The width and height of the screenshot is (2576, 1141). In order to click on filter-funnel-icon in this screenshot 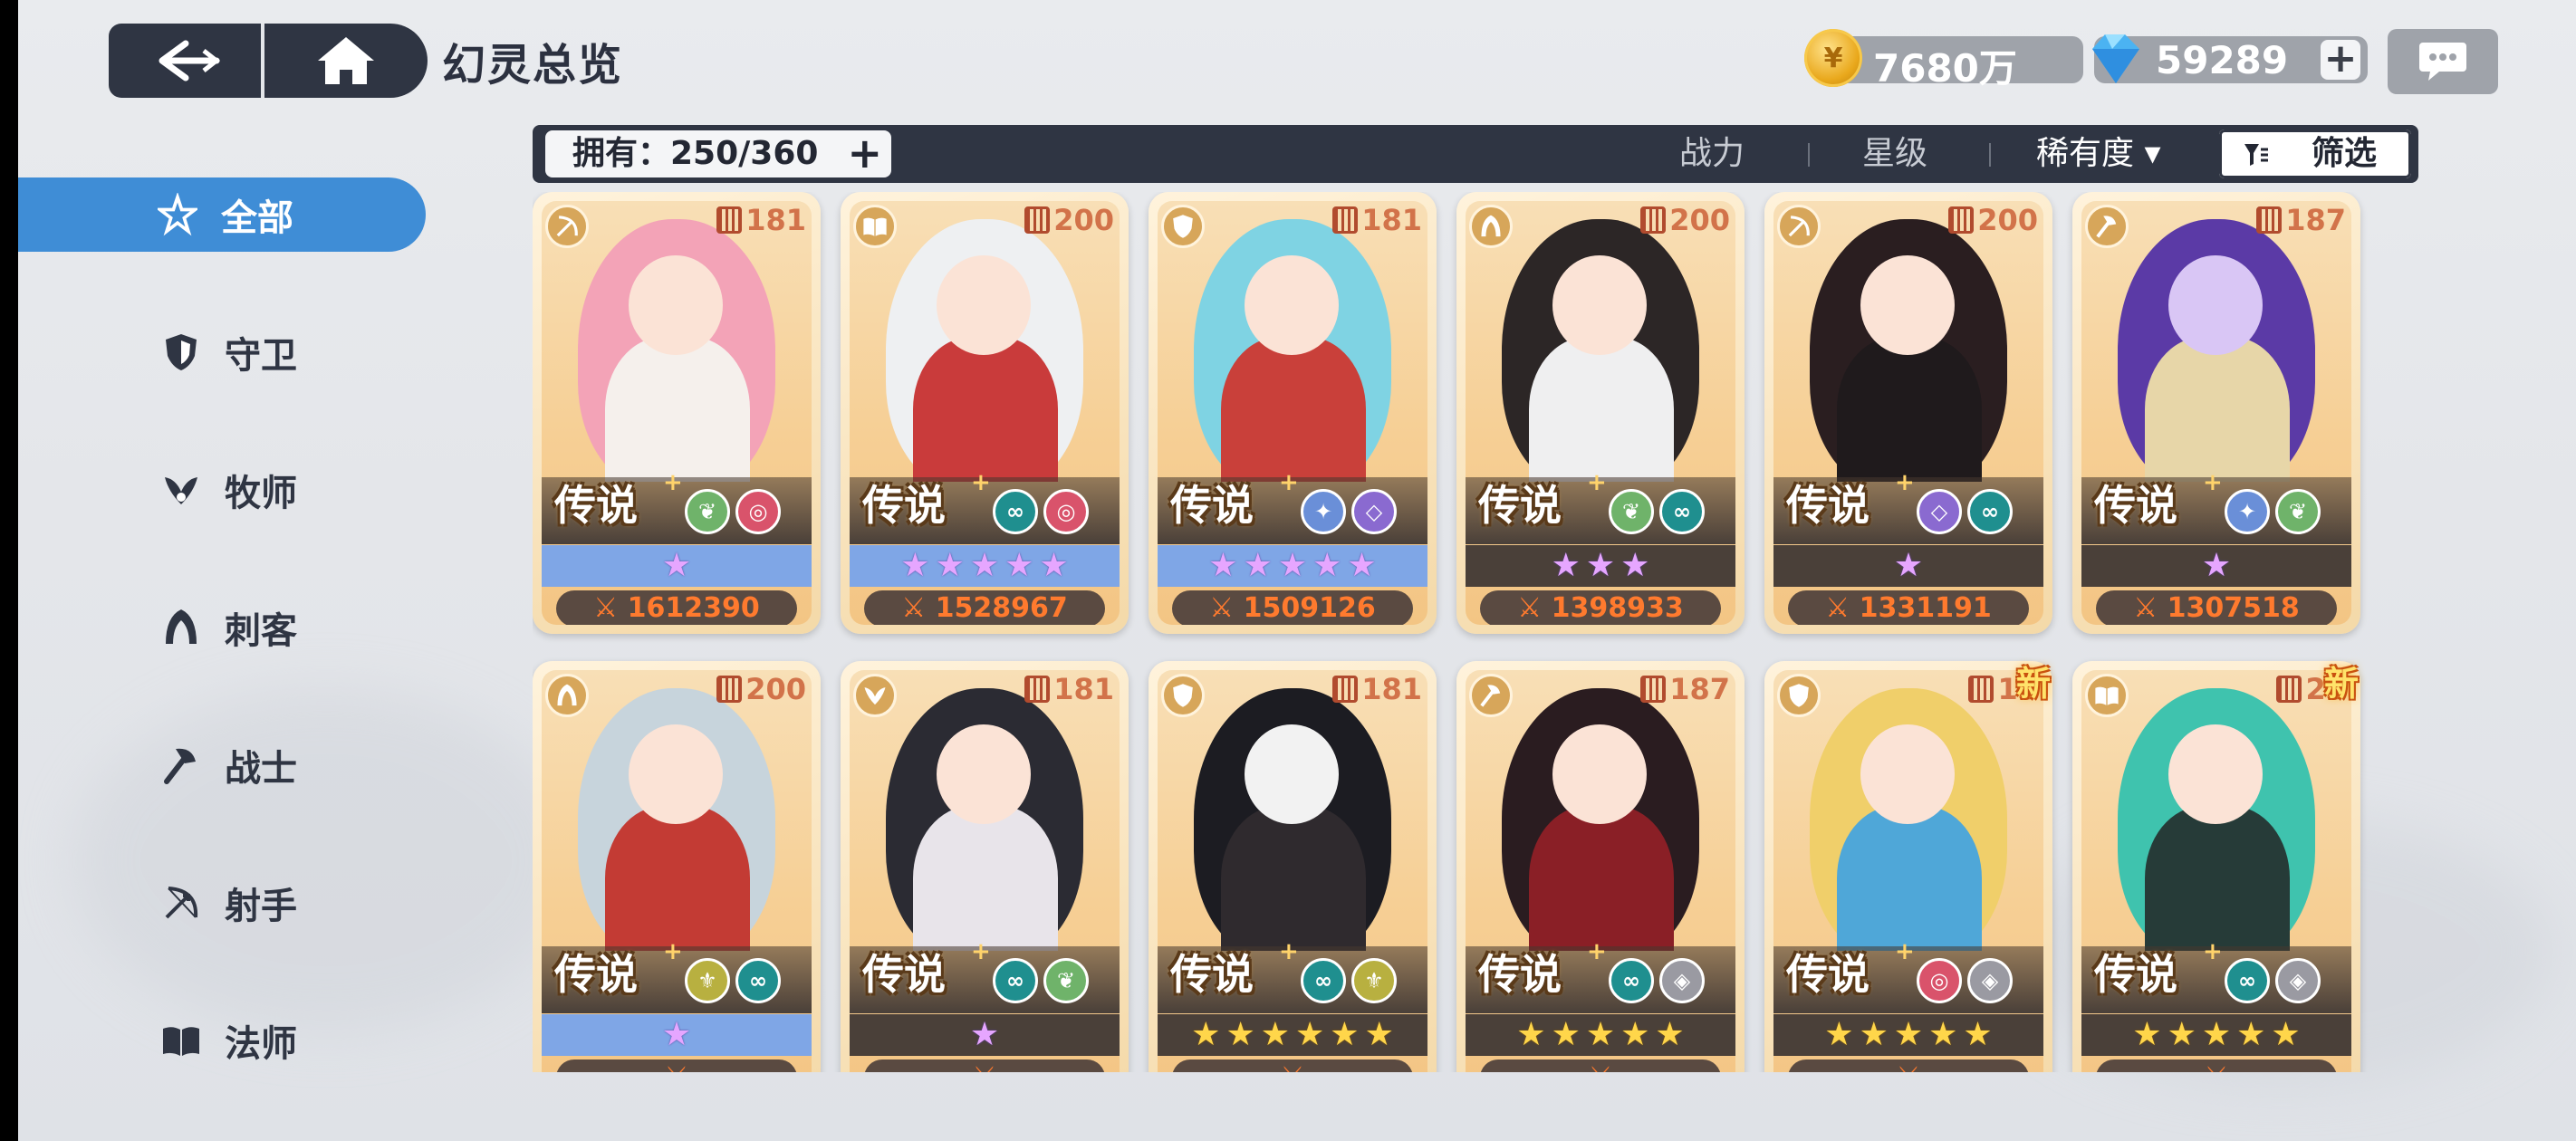, I will do `click(2256, 155)`.